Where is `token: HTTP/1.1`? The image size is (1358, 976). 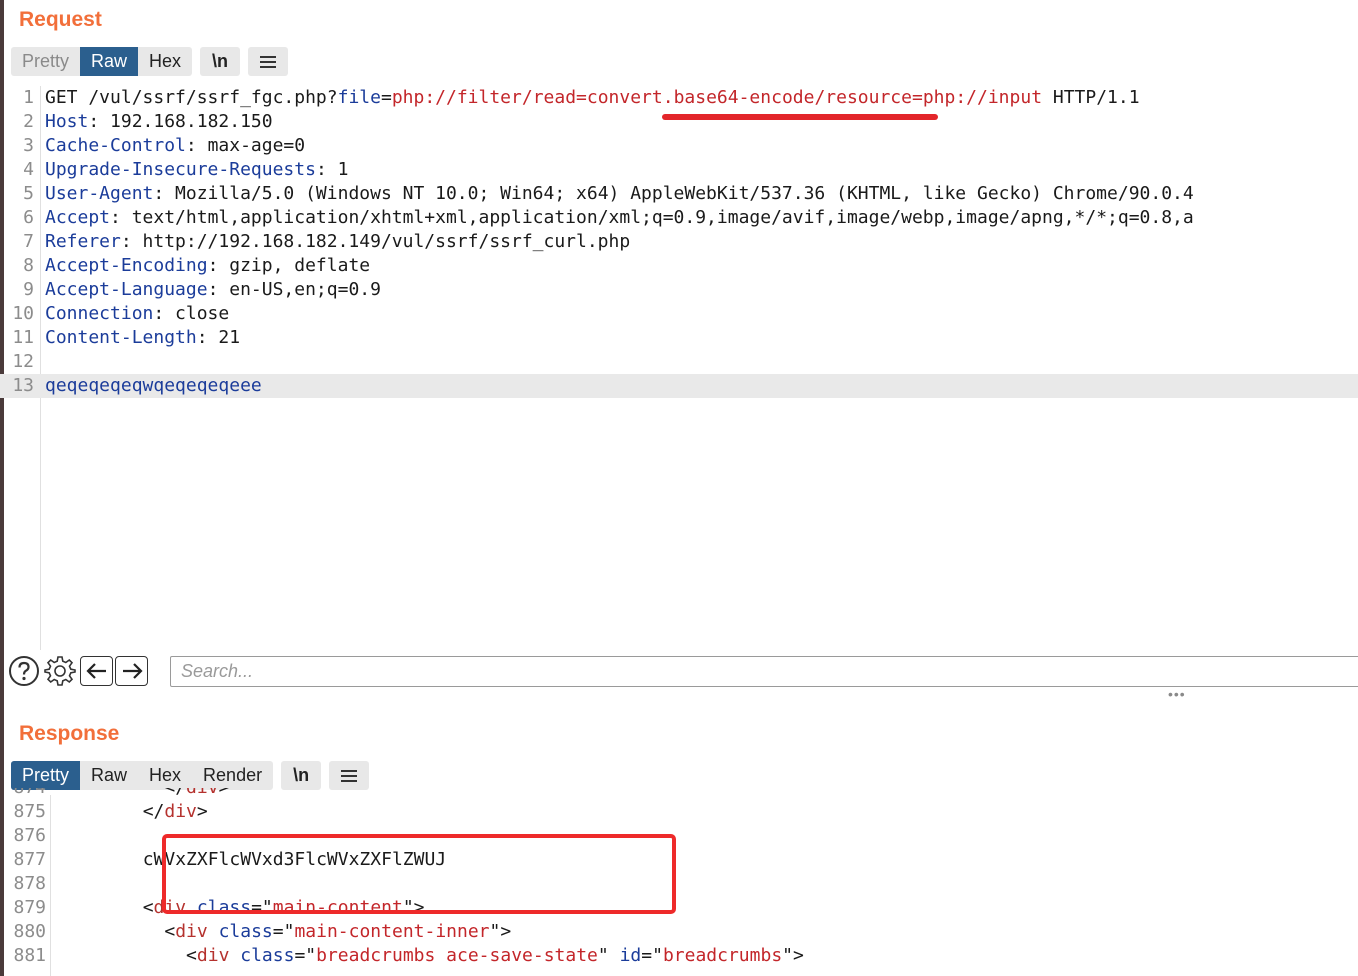
token: HTTP/1.1 is located at coordinates (1091, 97).